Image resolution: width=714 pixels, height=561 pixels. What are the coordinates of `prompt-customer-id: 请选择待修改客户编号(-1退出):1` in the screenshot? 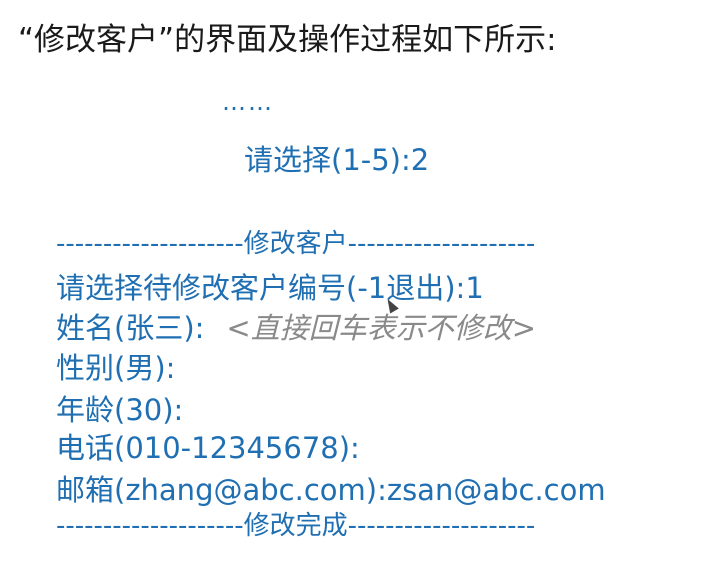 It's located at (270, 288).